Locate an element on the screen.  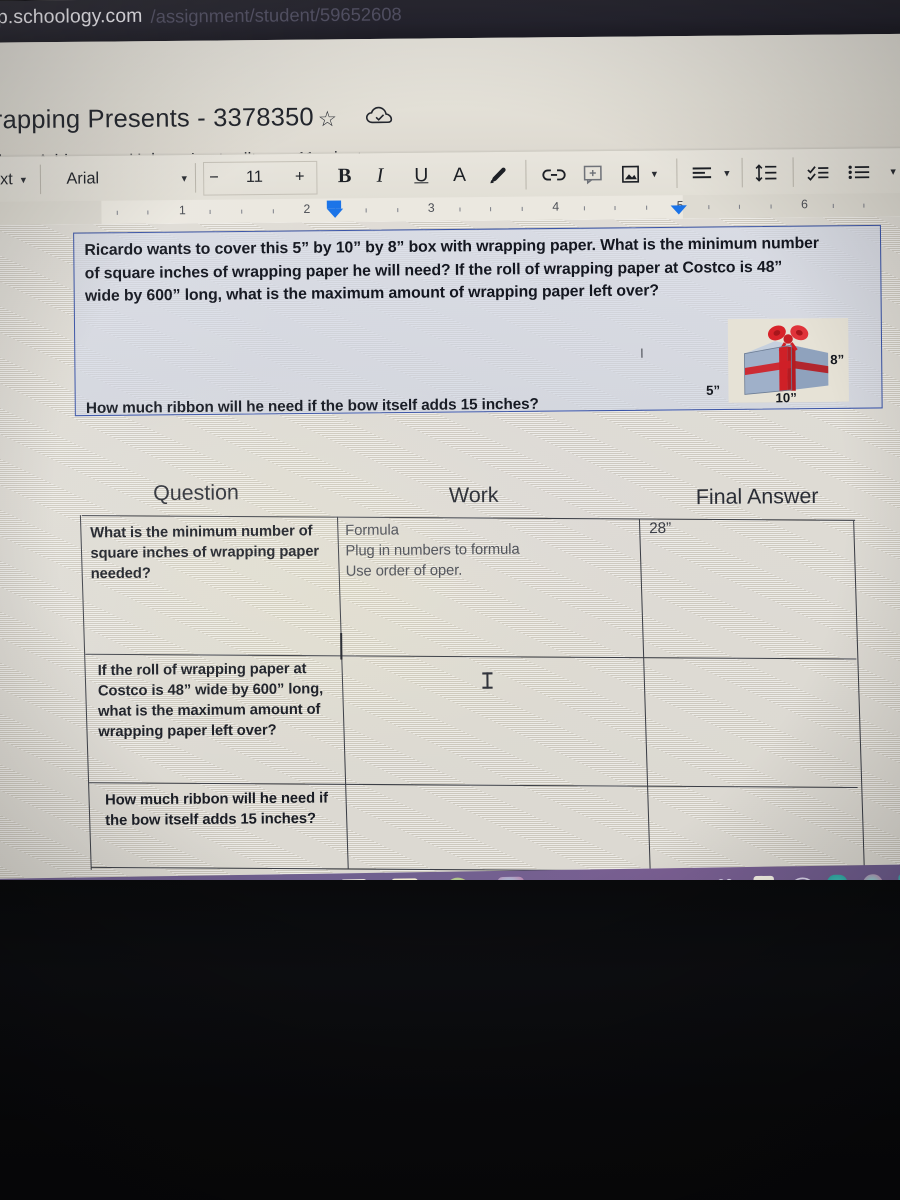
ruler-number: 1 is located at coordinates (182, 210).